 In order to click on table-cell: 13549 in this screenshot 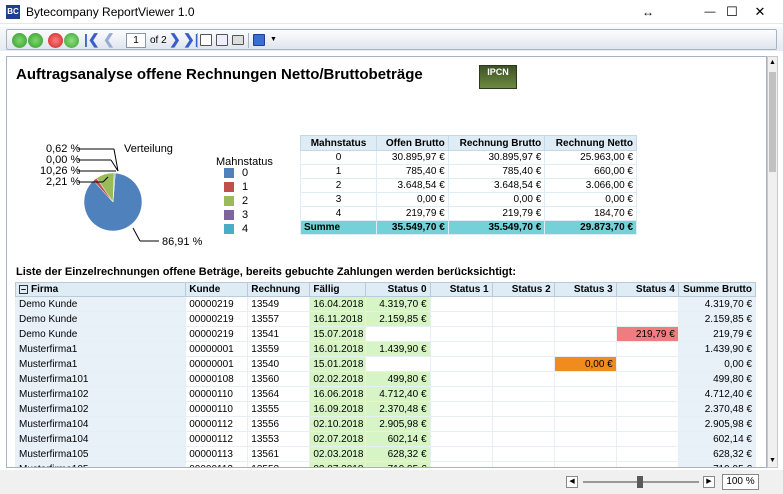, I will do `click(279, 304)`.